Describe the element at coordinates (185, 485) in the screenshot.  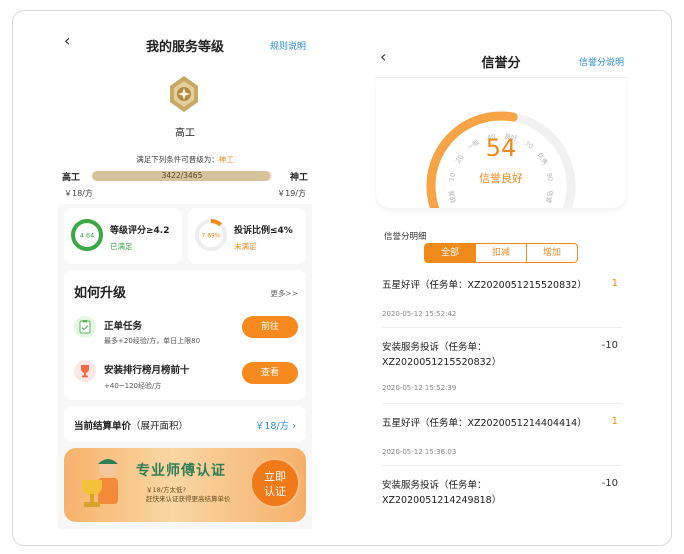
I see `certification-banner: 专业师傅认证 ￥18/方太低? 赶快来认证获得更高结算单价 立即 认证` at that location.